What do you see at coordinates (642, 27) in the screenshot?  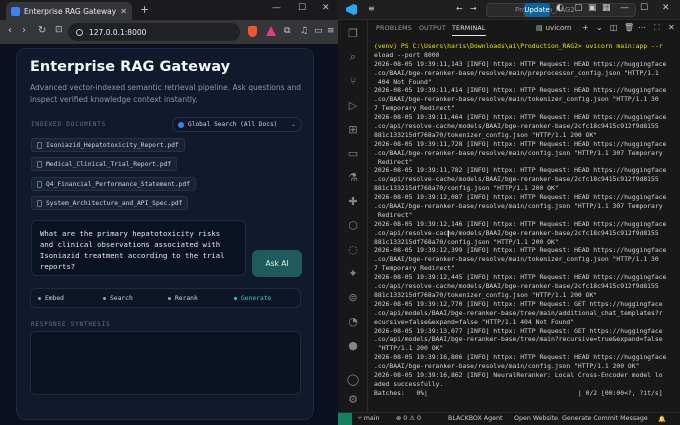 I see `more-actions-icon: ⋯` at bounding box center [642, 27].